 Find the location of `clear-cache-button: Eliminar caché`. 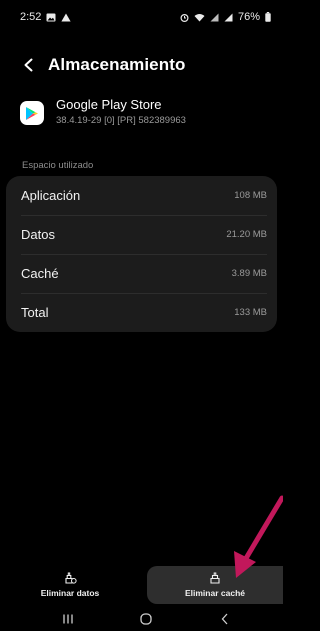

clear-cache-button: Eliminar caché is located at coordinates (215, 585).